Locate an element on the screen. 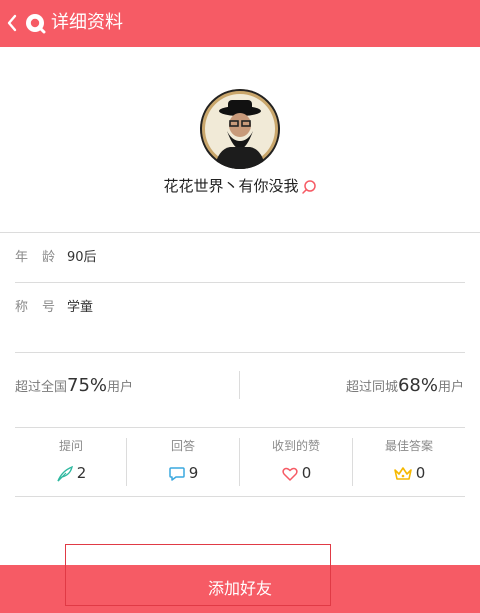  city-comparison: 超过同城68%用户 is located at coordinates (405, 387).